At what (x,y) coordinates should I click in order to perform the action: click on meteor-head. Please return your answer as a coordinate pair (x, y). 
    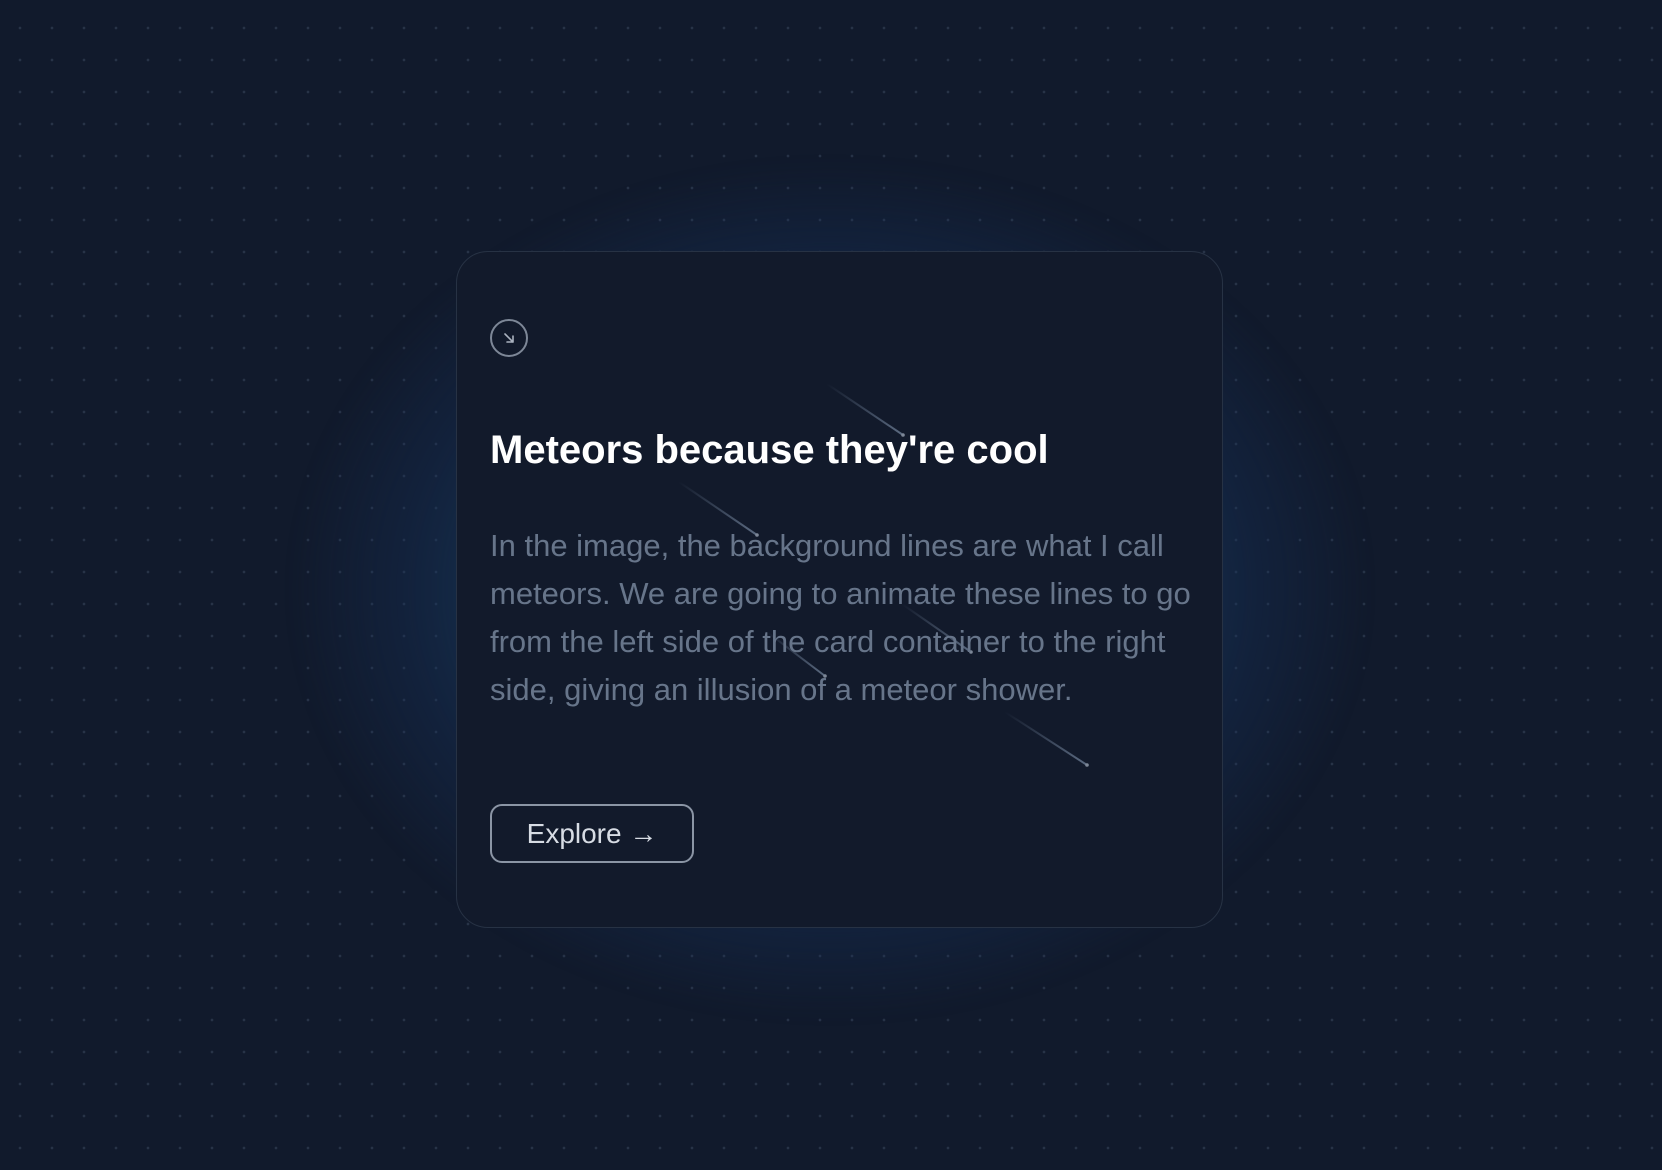
    Looking at the image, I should click on (1087, 765).